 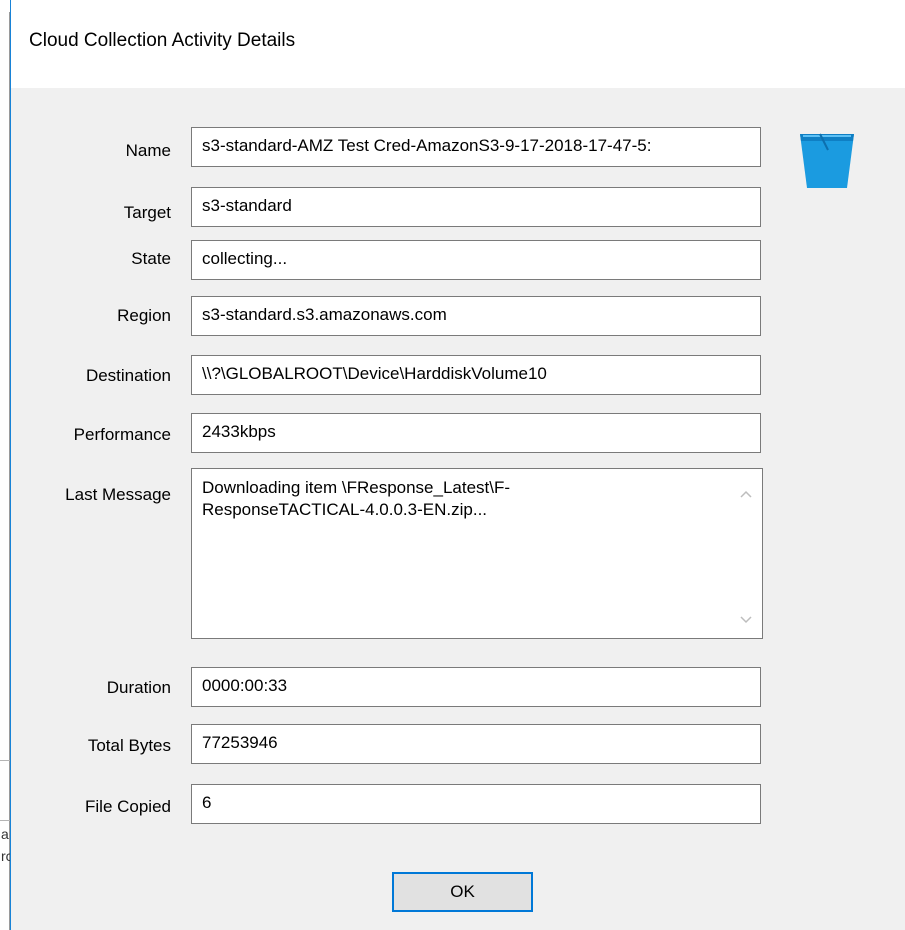 What do you see at coordinates (138, 687) in the screenshot?
I see `duration-label: Duration` at bounding box center [138, 687].